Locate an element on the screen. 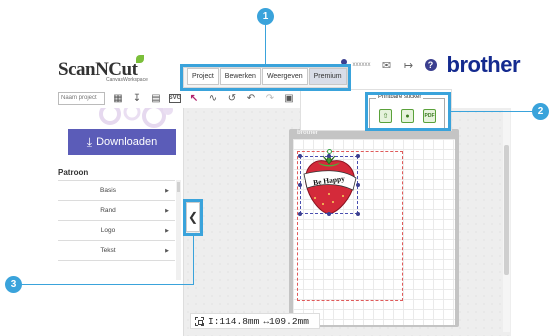 This screenshot has width=550, height=336. user-name: xxxxxx is located at coordinates (362, 65).